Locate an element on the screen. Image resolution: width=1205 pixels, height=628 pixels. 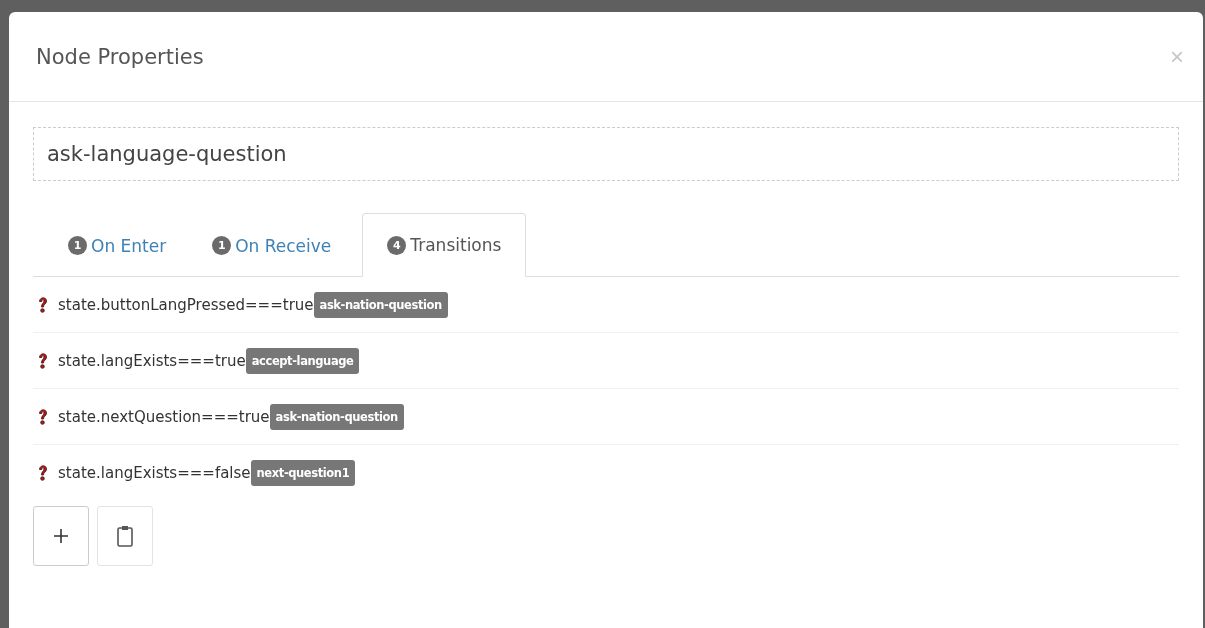
condition-text: state.langExists===true is located at coordinates (152, 360).